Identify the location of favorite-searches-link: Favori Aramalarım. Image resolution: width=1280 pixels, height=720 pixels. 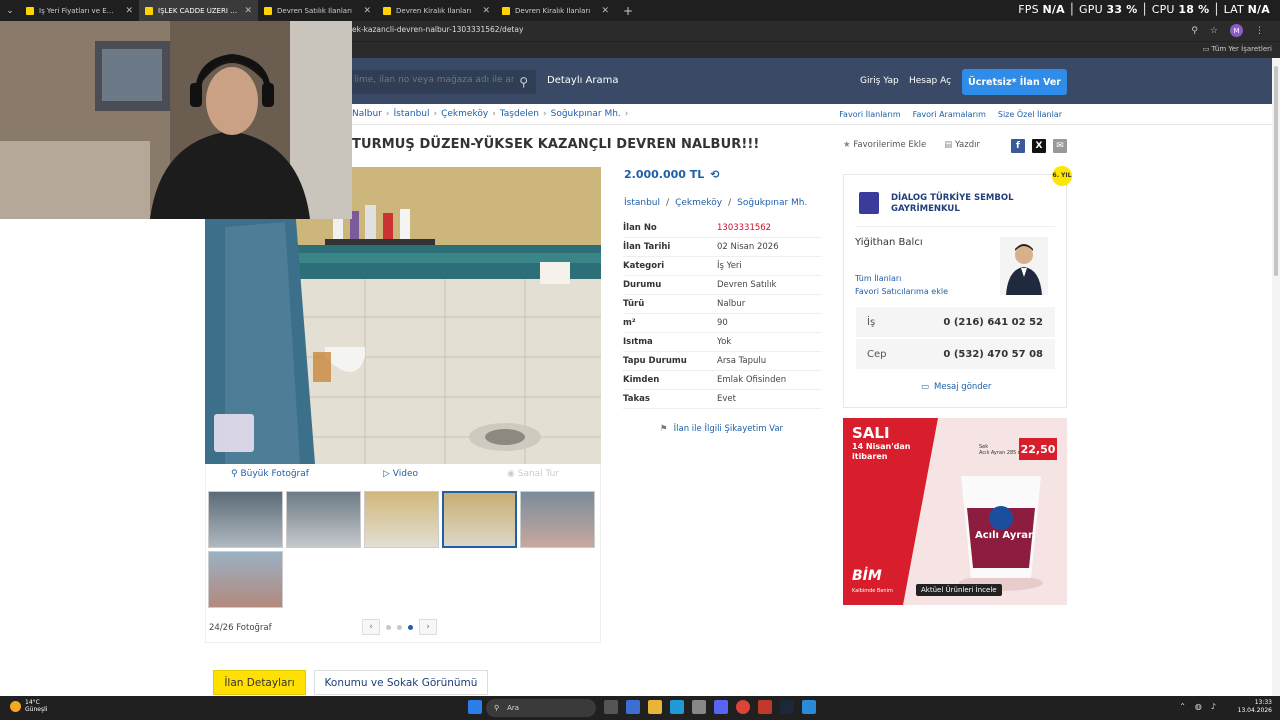
(949, 114).